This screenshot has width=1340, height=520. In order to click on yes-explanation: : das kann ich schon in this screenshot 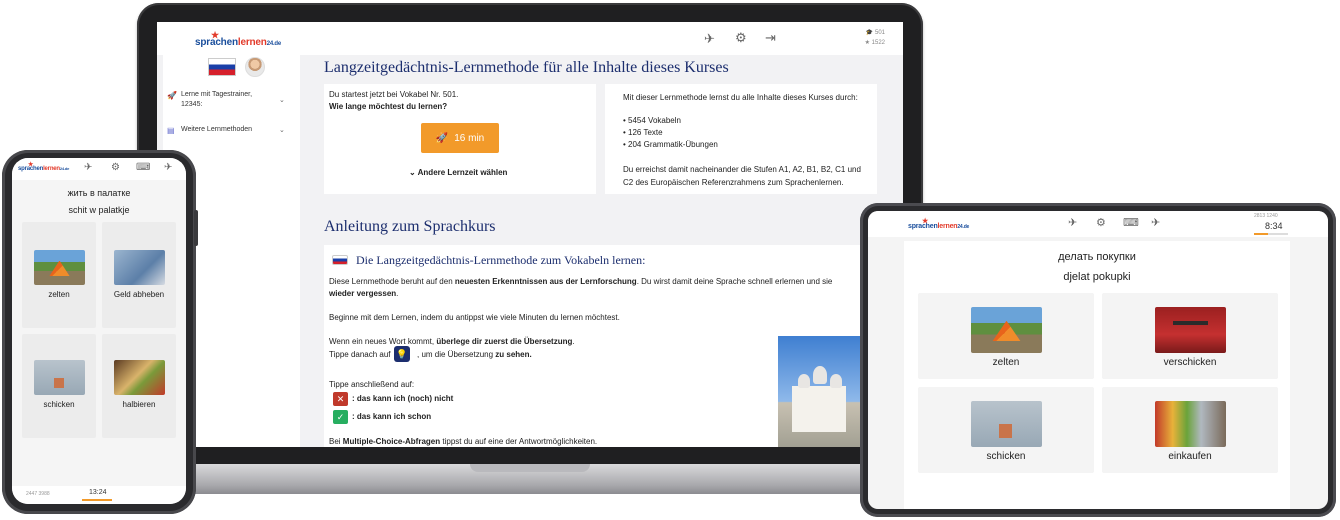, I will do `click(392, 416)`.